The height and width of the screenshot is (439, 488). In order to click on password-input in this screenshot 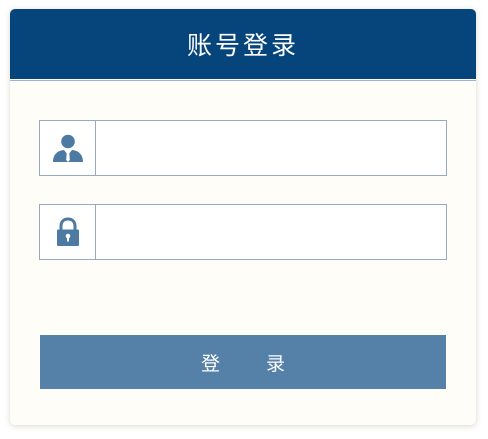, I will do `click(271, 232)`.